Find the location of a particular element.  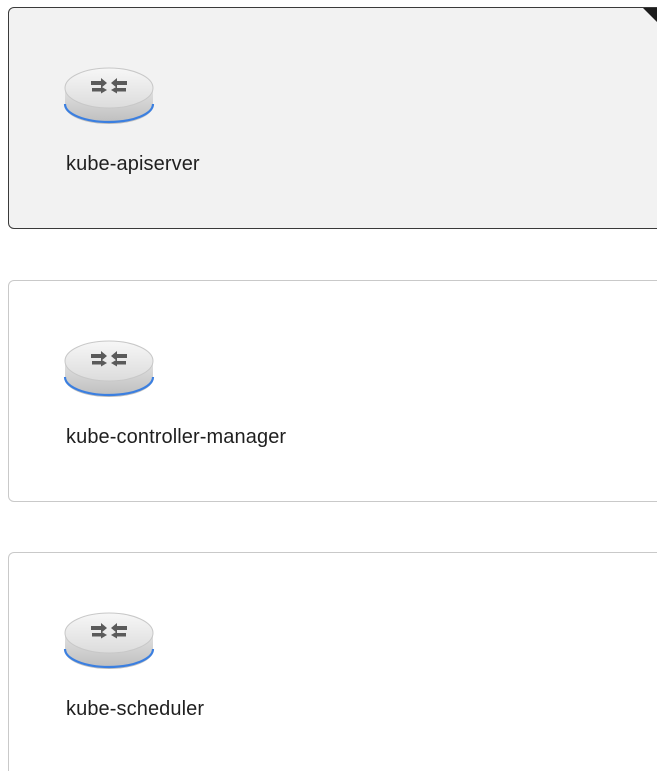

checkmark-icon is located at coordinates (655, 20).